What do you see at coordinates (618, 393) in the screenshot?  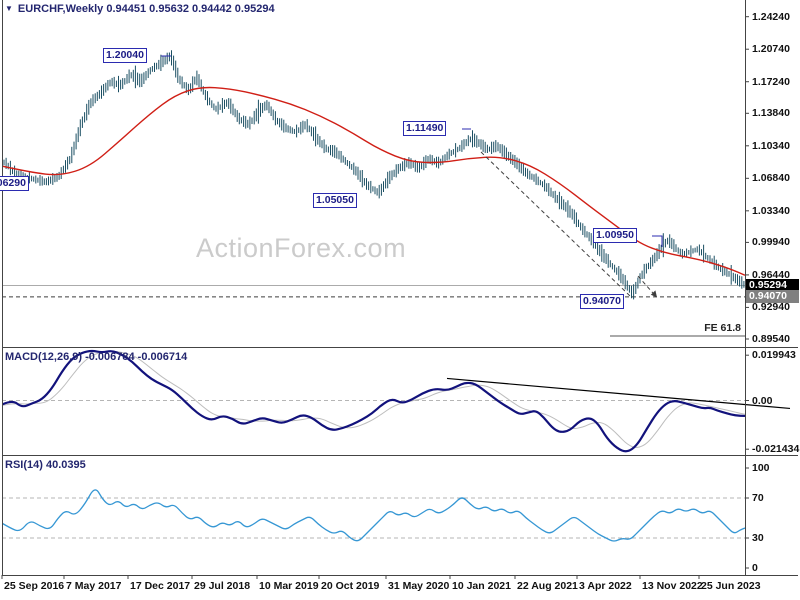 I see `macd-trendline` at bounding box center [618, 393].